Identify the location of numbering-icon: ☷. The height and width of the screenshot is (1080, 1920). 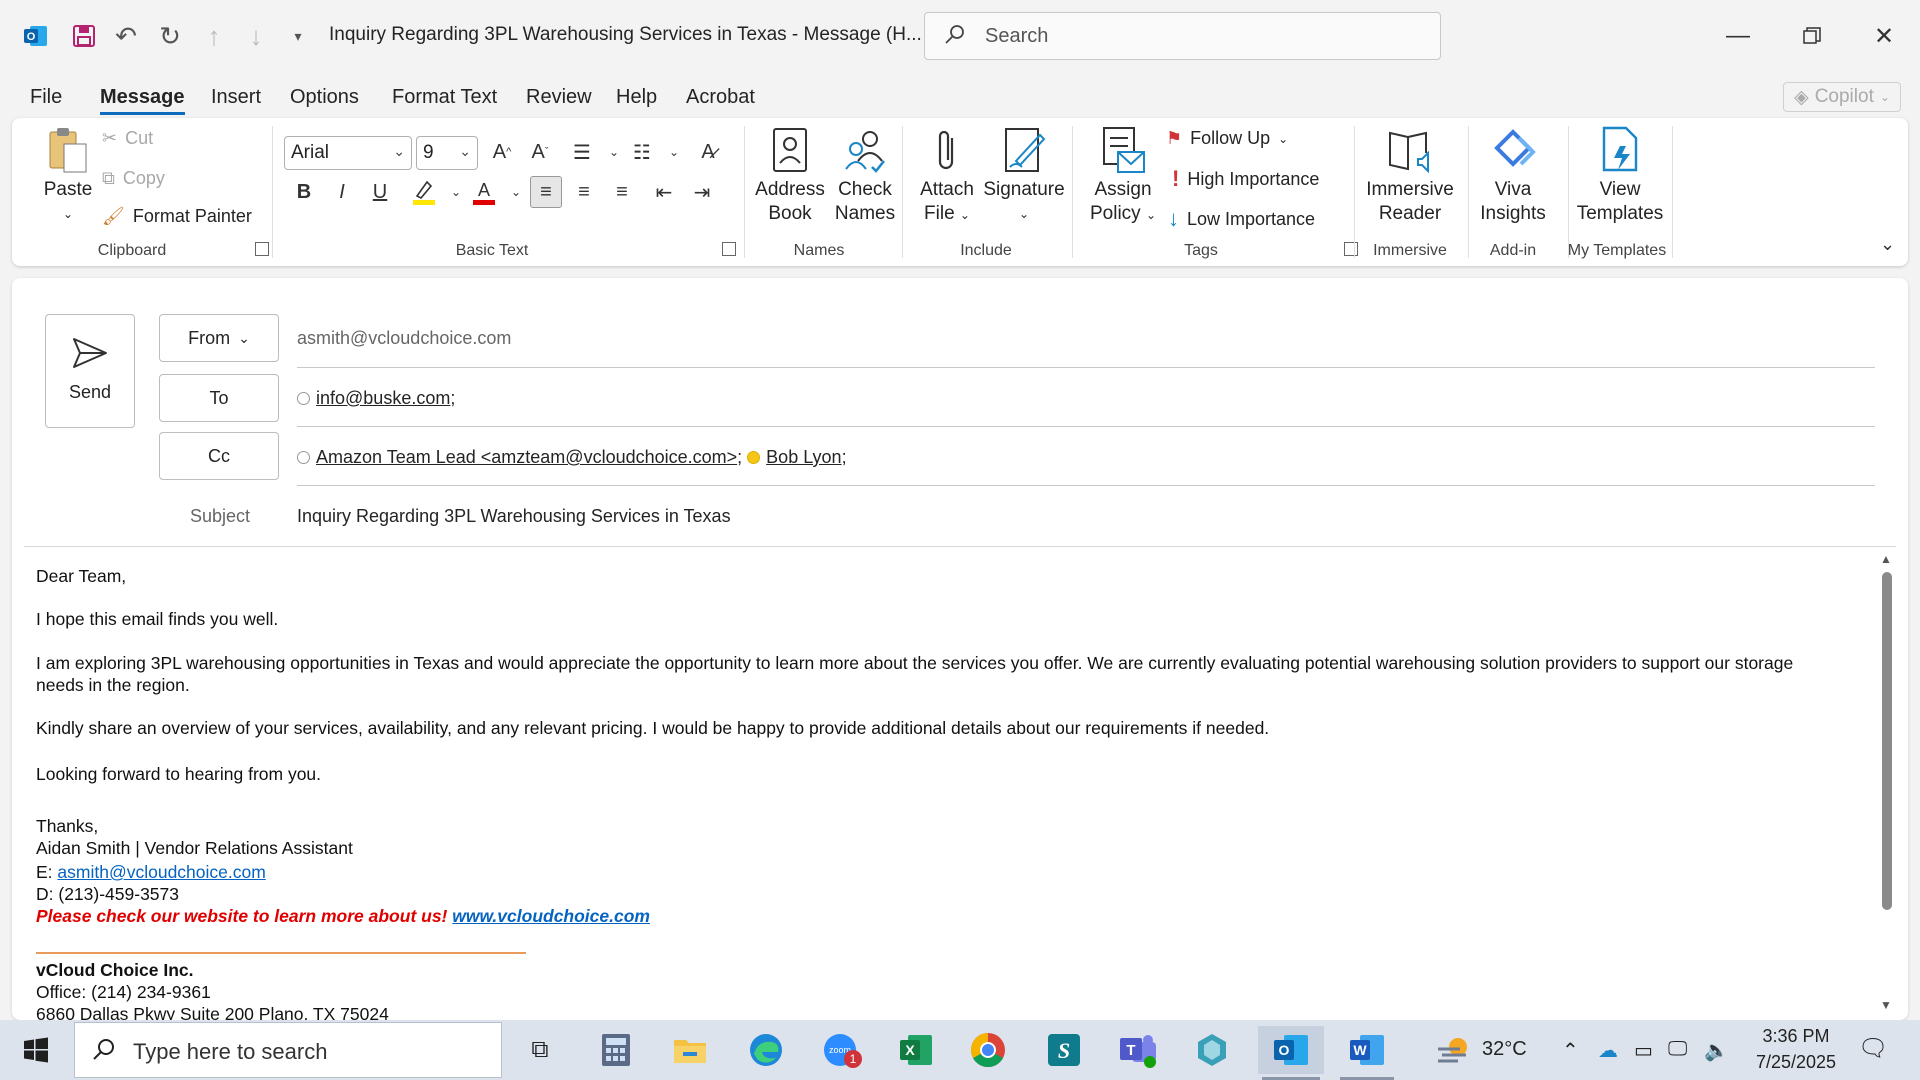
(642, 152).